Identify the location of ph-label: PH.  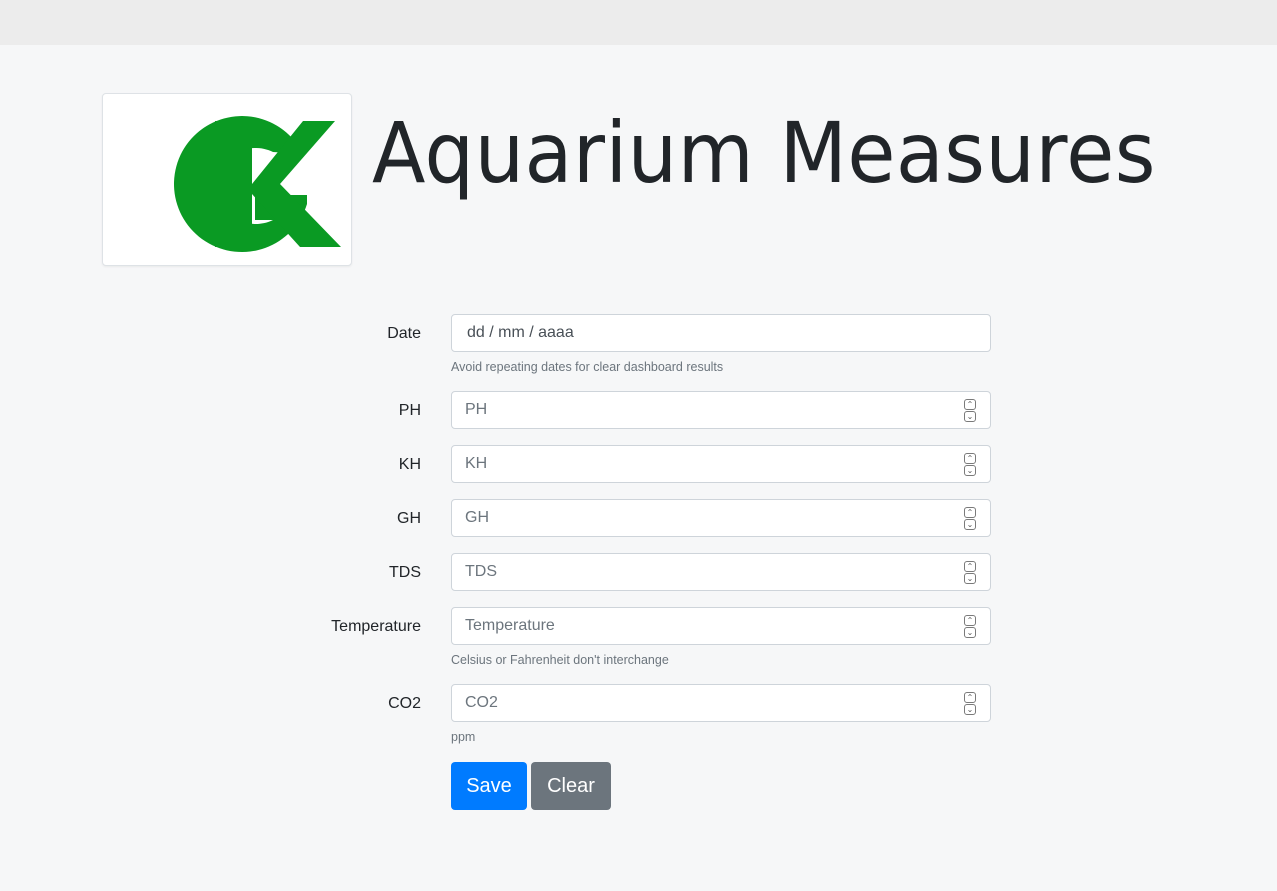
(409, 410).